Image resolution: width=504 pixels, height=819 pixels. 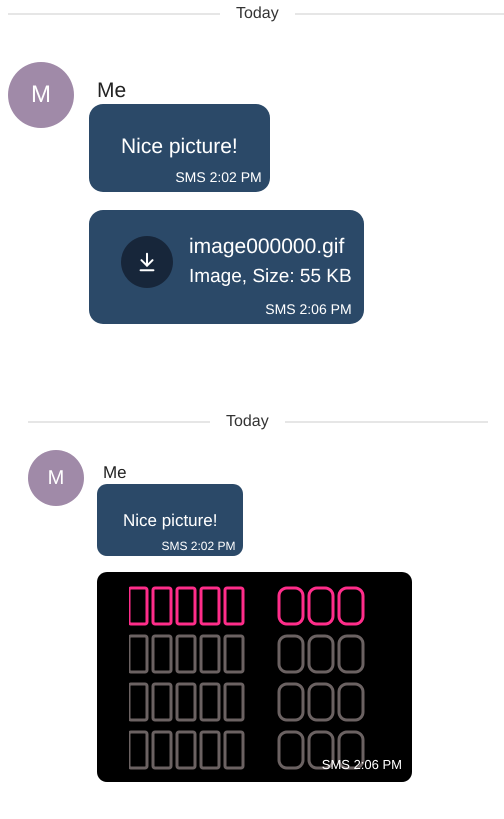 I want to click on download-button, so click(x=147, y=262).